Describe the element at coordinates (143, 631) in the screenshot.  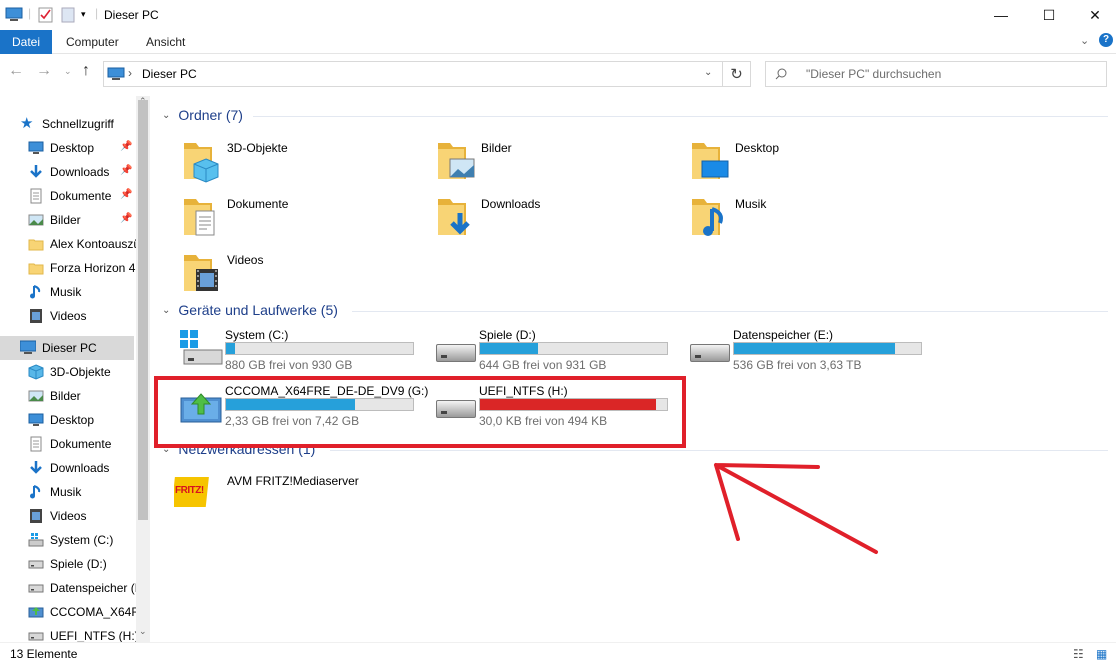
I see `scroll-down-arrow: ⌄` at that location.